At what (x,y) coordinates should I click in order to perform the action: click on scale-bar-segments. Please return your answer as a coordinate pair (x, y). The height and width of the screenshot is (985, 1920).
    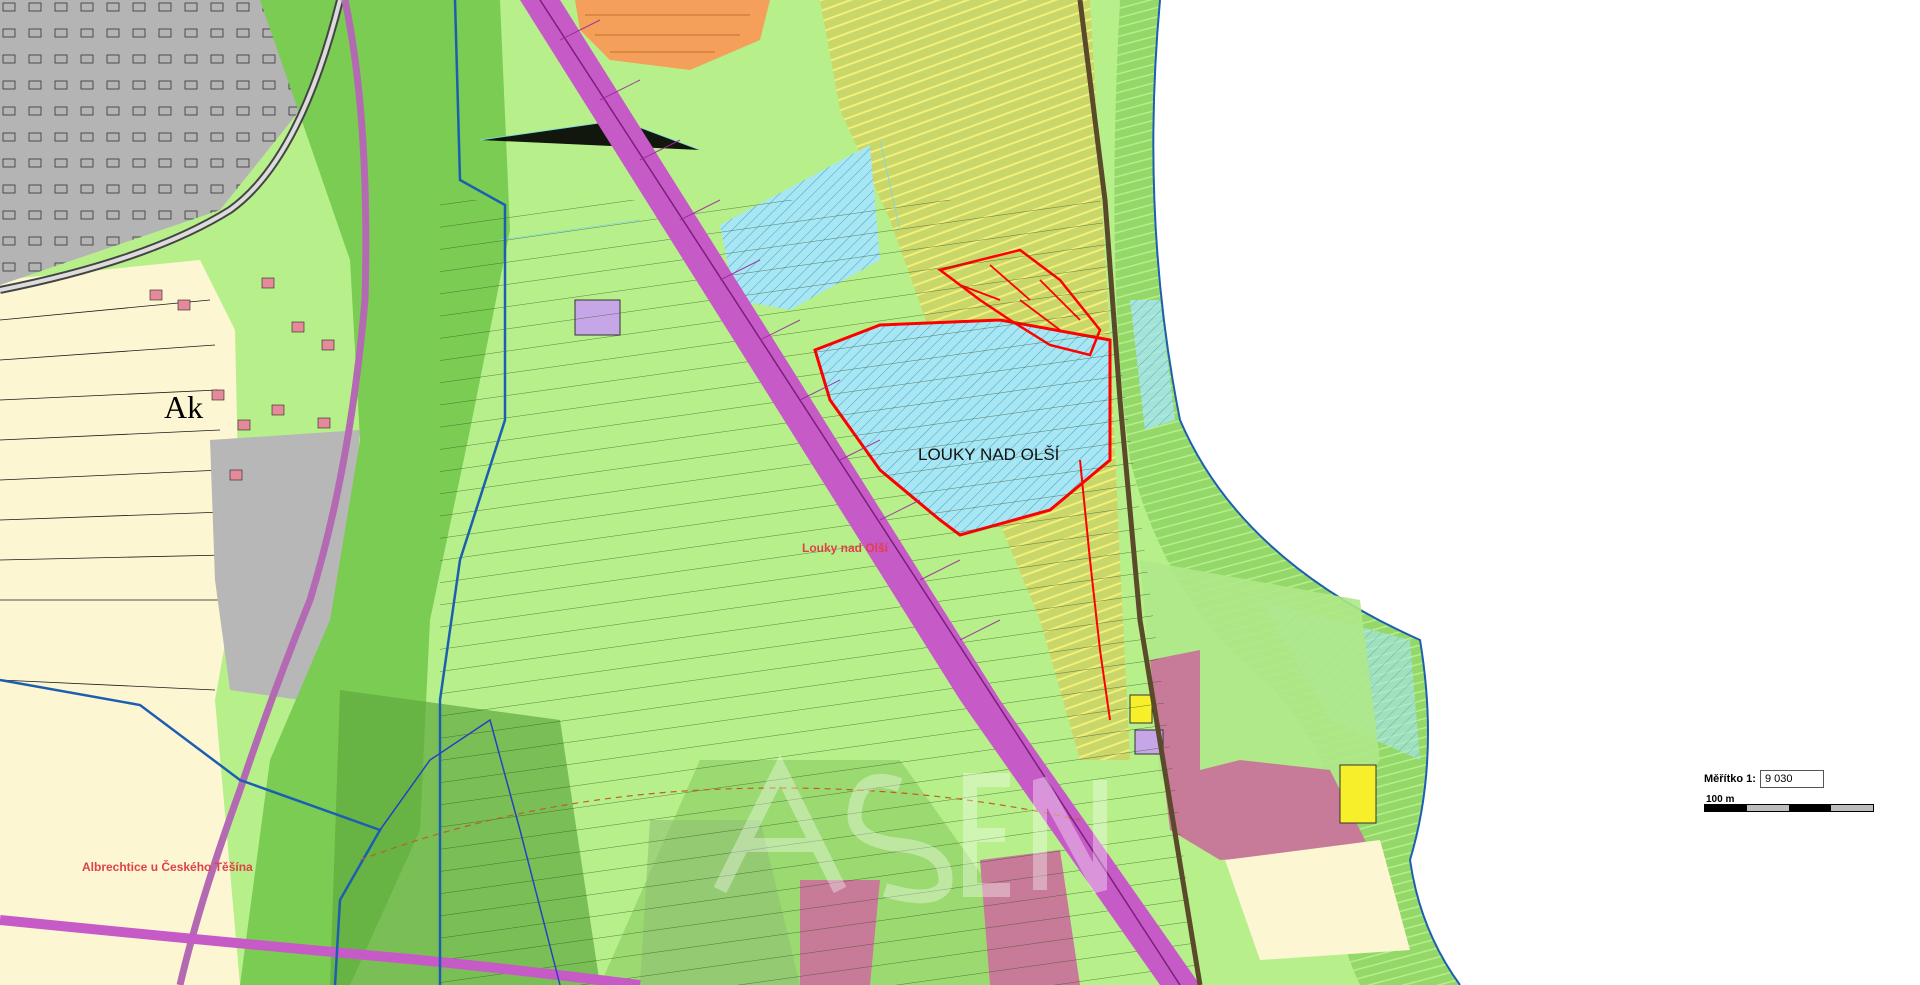
    Looking at the image, I should click on (1789, 808).